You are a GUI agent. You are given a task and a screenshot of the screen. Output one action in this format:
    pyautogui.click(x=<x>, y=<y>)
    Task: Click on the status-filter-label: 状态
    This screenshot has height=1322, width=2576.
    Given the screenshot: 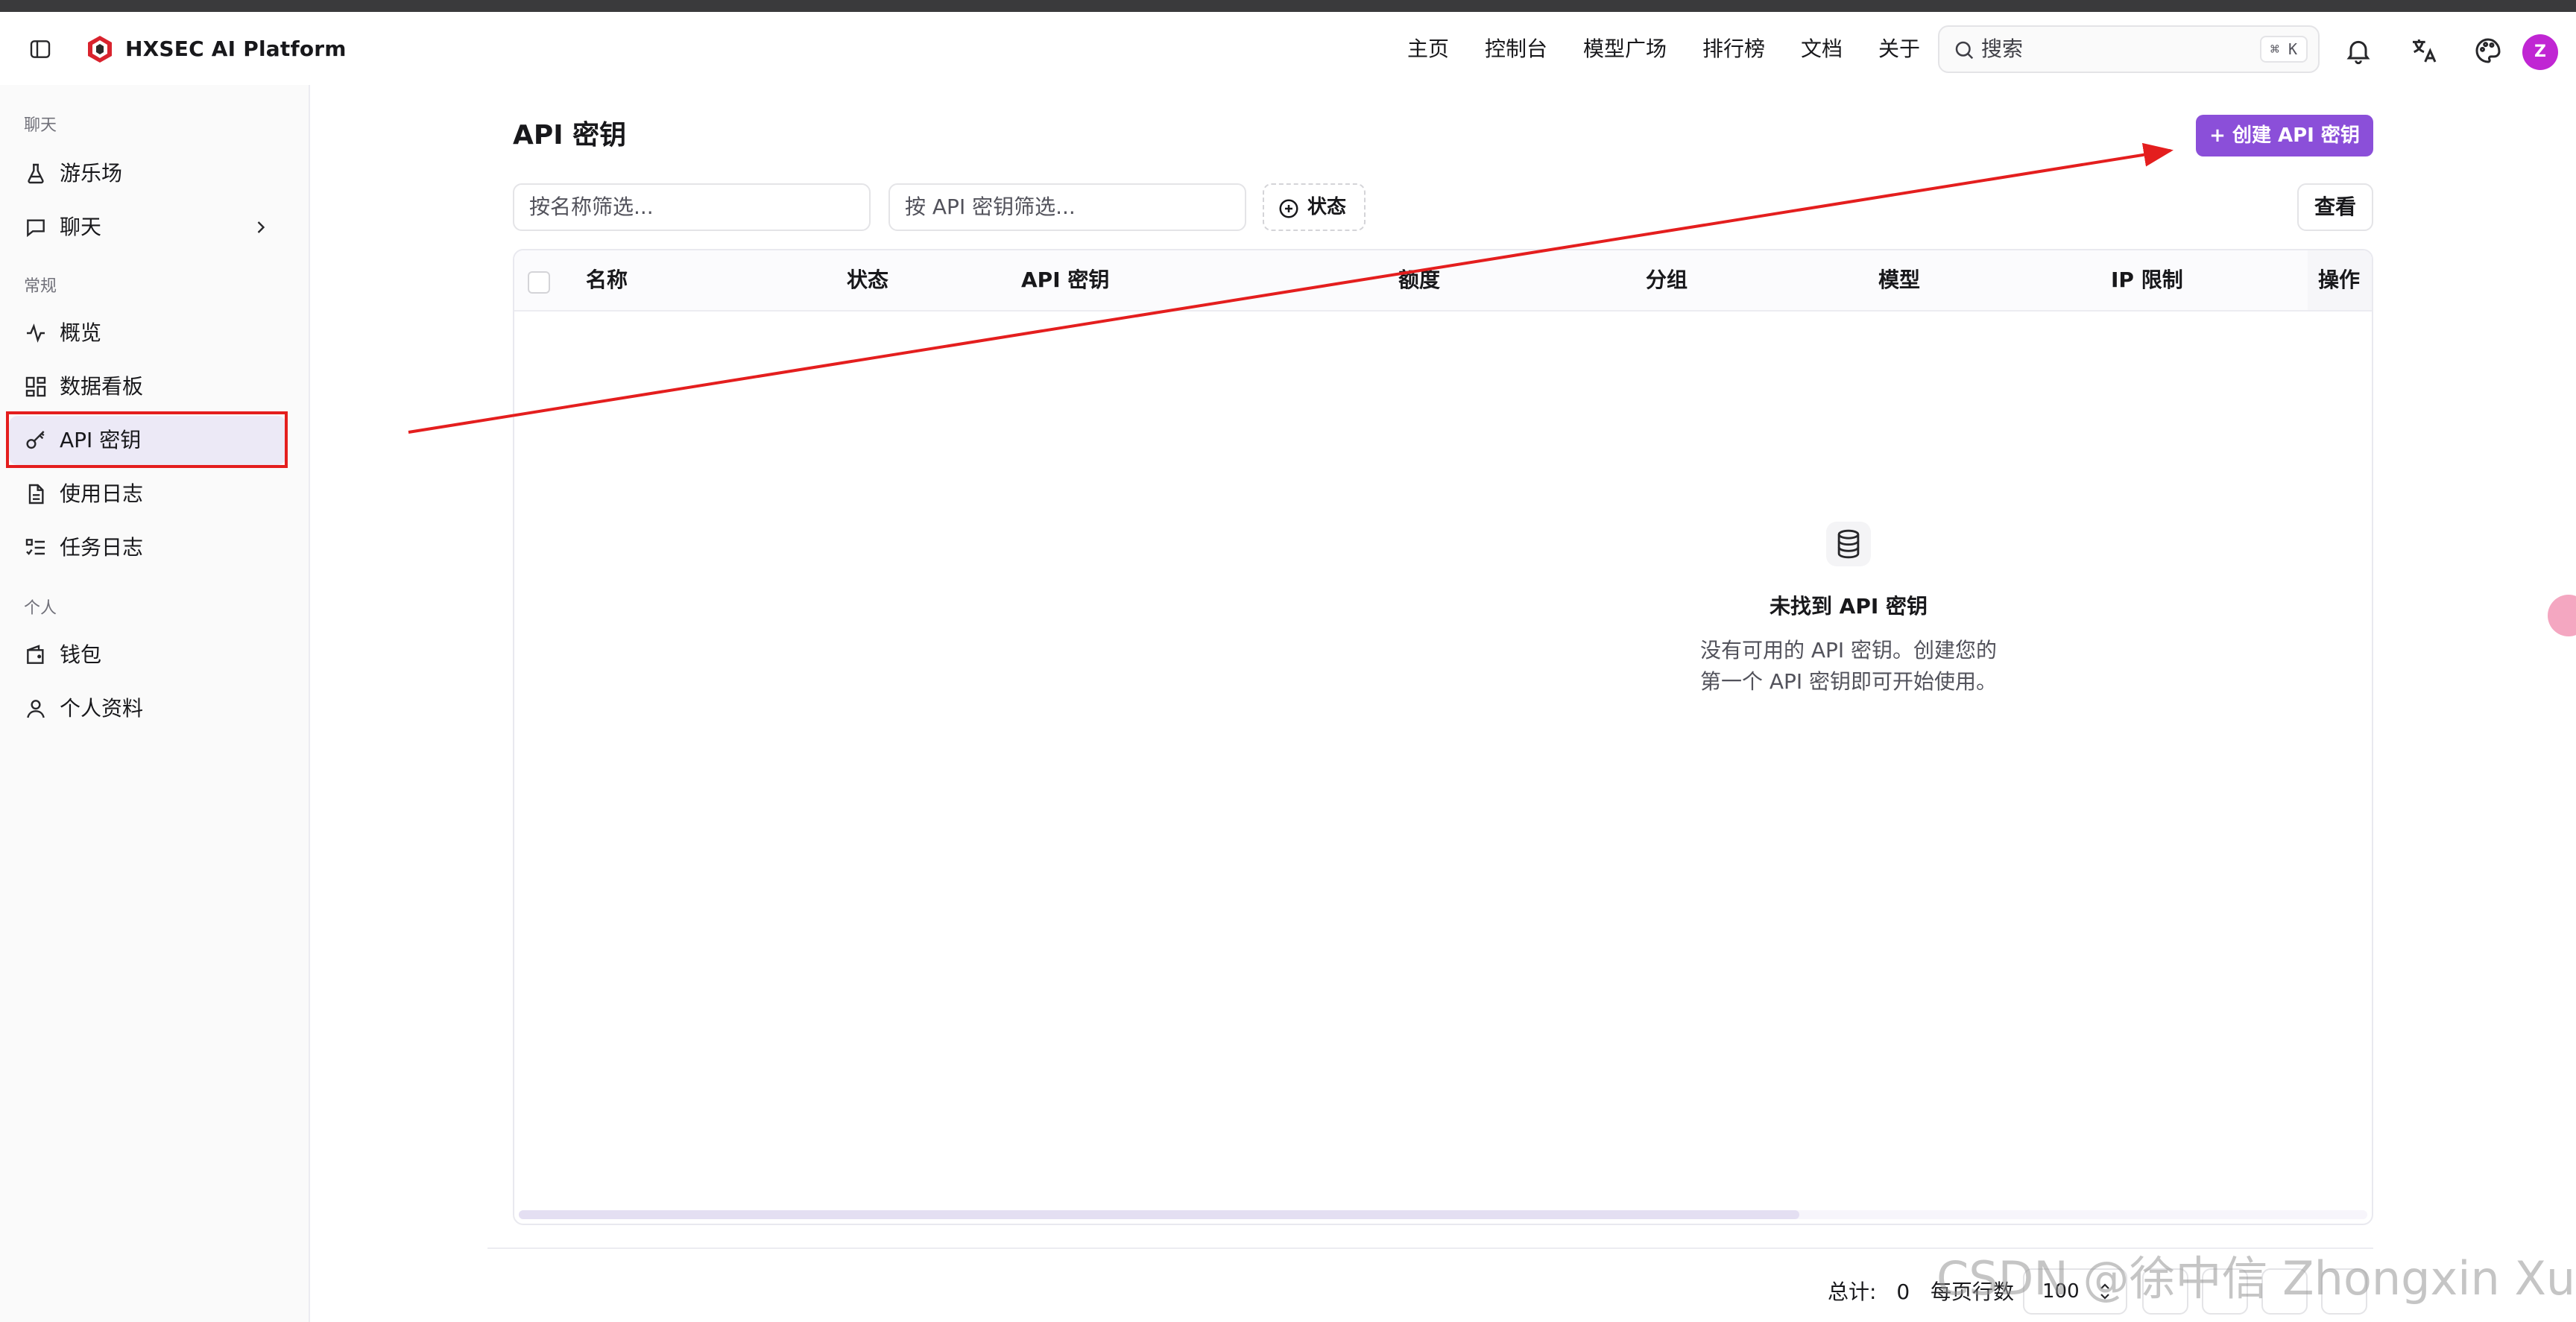 What is the action you would take?
    pyautogui.click(x=1327, y=207)
    